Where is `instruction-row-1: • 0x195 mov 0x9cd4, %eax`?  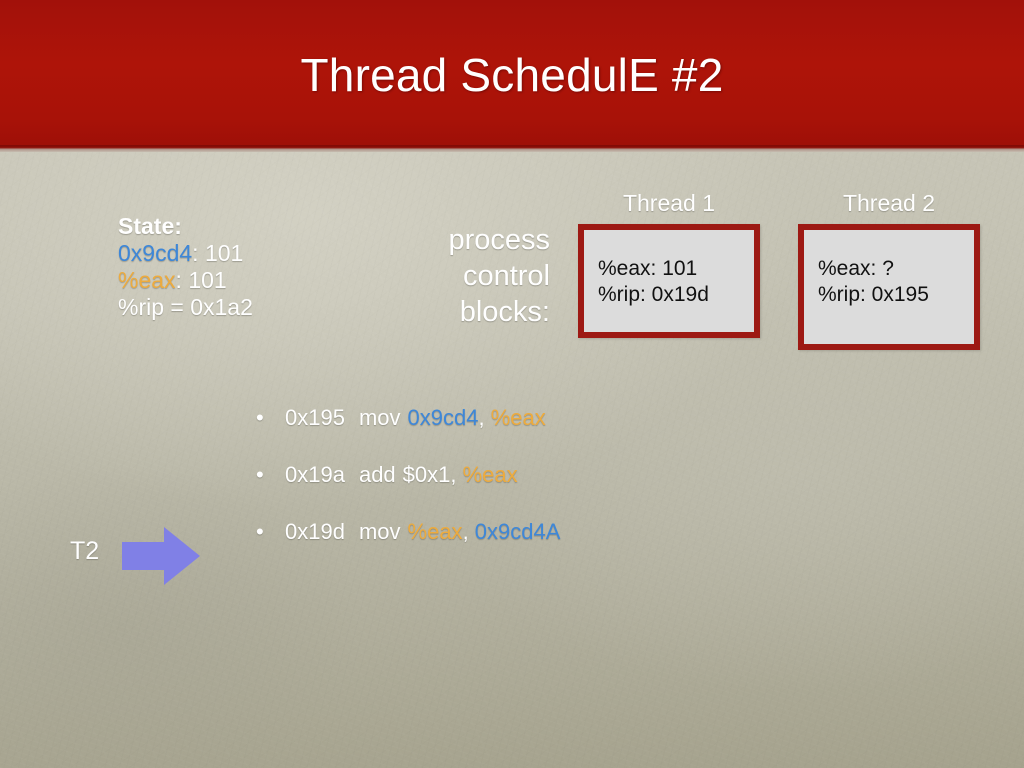 instruction-row-1: • 0x195 mov 0x9cd4, %eax is located at coordinates (510, 432).